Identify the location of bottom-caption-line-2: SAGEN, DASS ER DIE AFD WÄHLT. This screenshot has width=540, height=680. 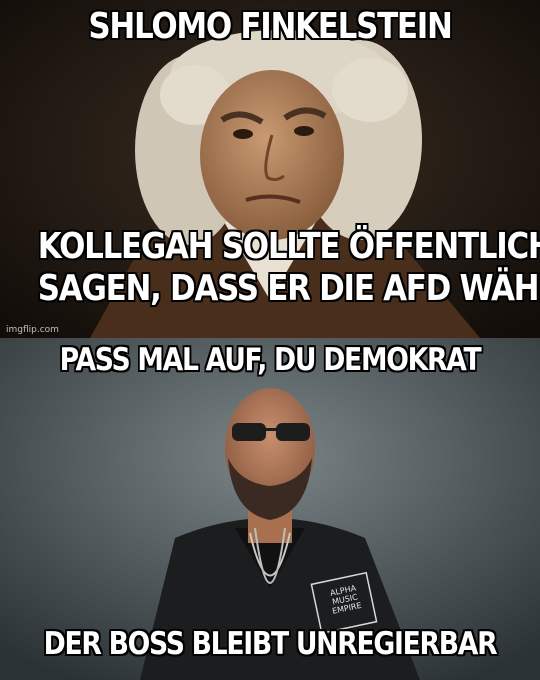
(288, 288).